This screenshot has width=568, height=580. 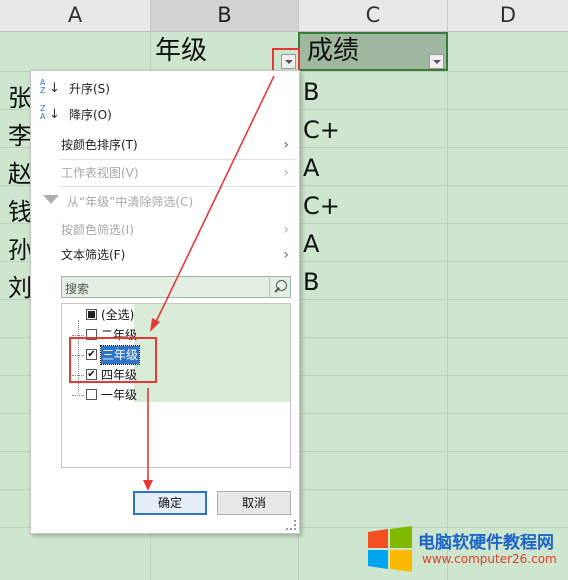 I want to click on annotation-highlight-checked-items, so click(x=113, y=360).